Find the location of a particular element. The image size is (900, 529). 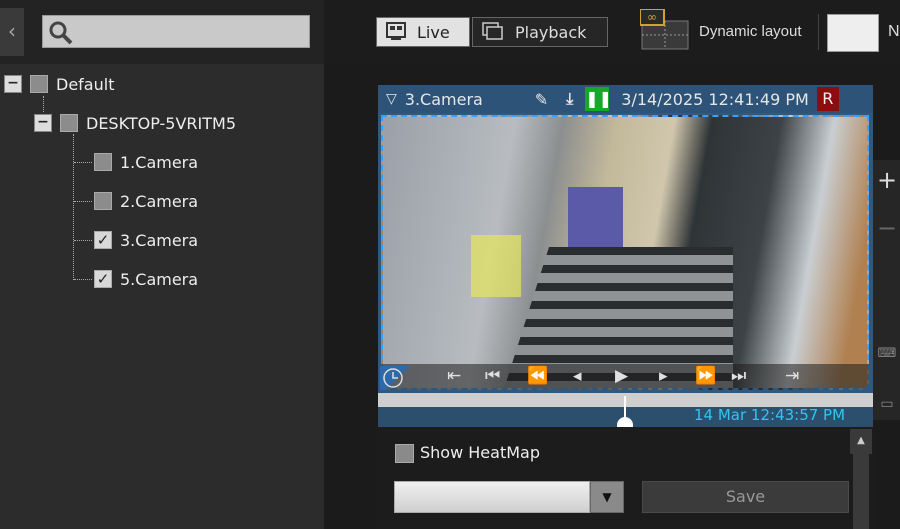

collapse-panel-button: ‹ is located at coordinates (12, 32).